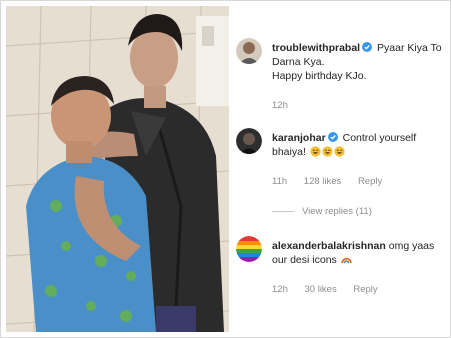 The height and width of the screenshot is (338, 451). What do you see at coordinates (289, 152) in the screenshot?
I see `comment-text-line: bhaiya!` at bounding box center [289, 152].